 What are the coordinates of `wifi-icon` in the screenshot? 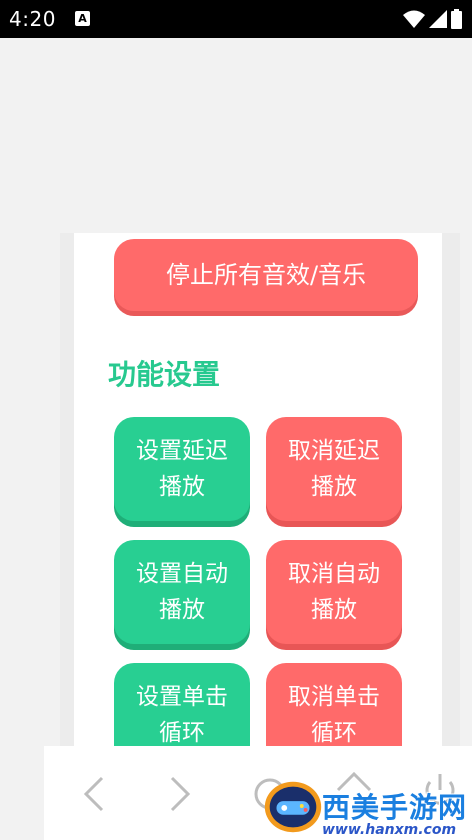 It's located at (414, 19).